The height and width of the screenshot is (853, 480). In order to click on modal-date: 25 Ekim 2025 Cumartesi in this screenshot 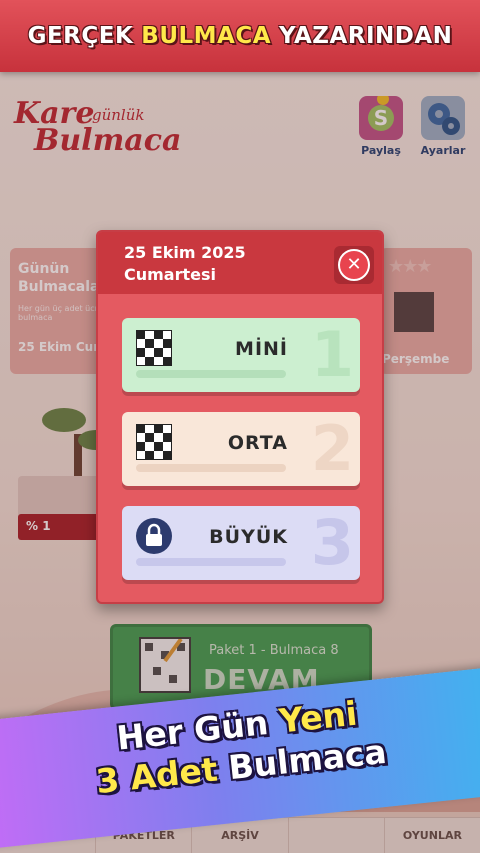, I will do `click(185, 264)`.